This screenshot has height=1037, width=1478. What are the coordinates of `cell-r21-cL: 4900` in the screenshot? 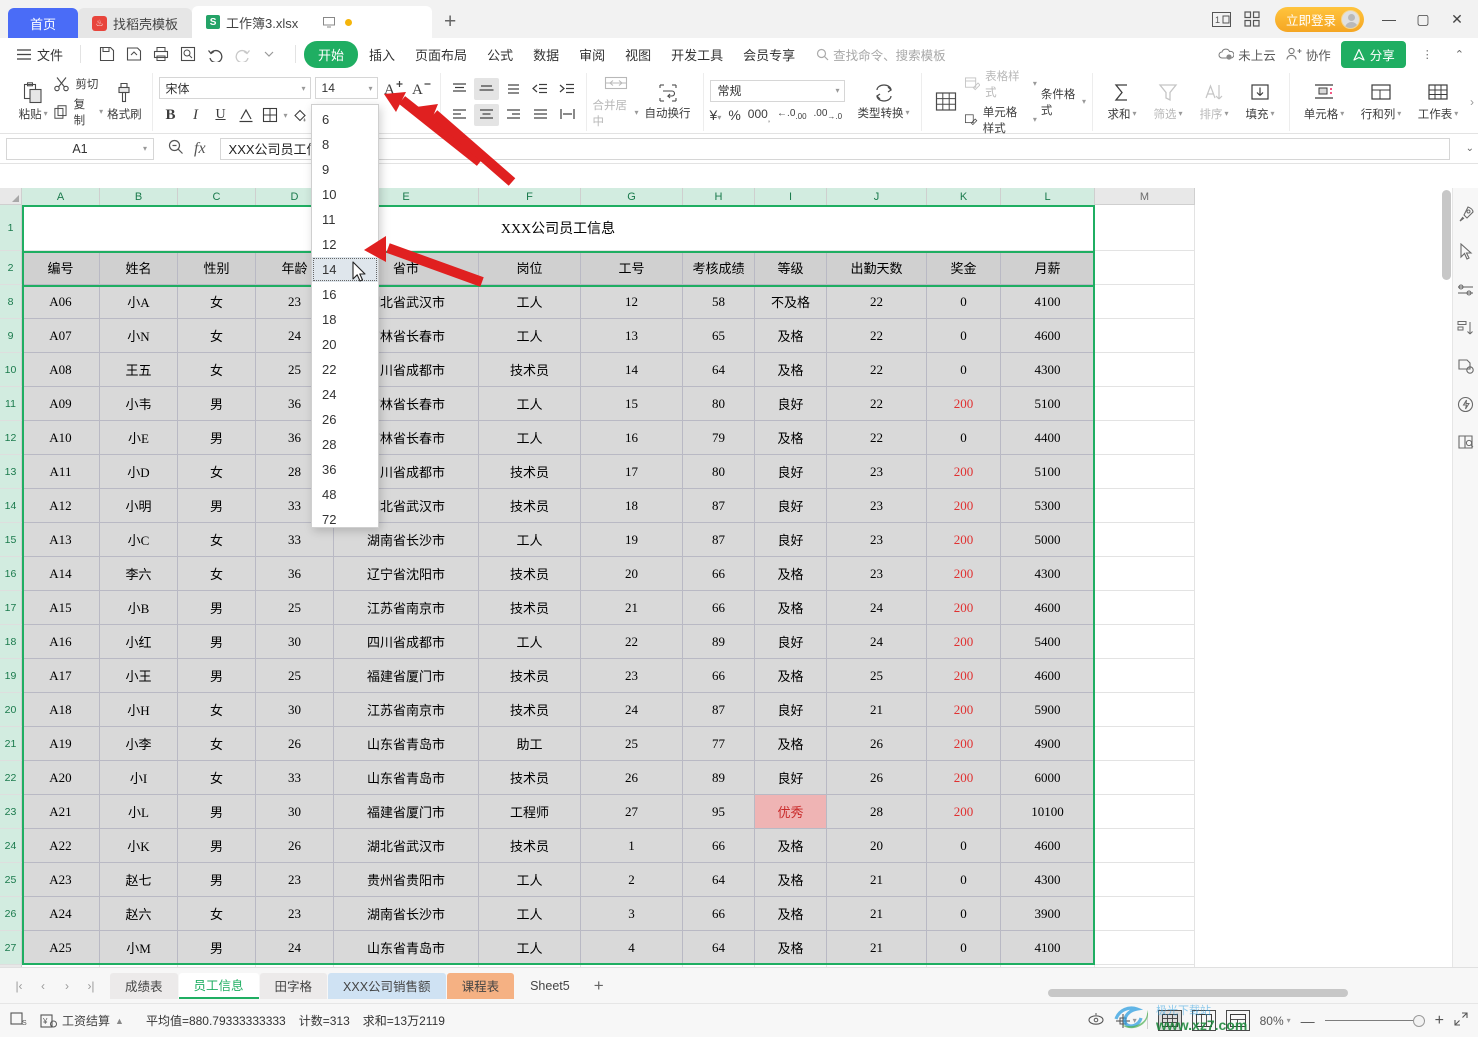 It's located at (1048, 744).